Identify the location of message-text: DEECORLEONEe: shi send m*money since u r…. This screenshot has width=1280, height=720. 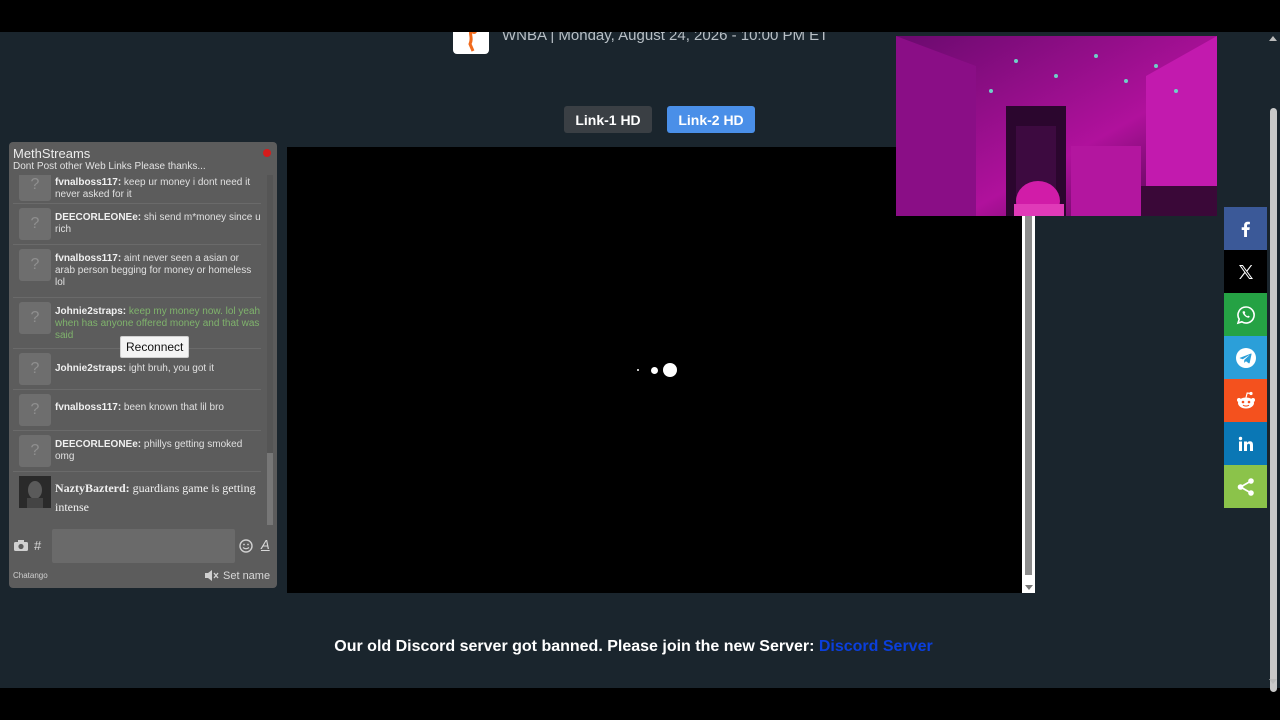
(158, 224).